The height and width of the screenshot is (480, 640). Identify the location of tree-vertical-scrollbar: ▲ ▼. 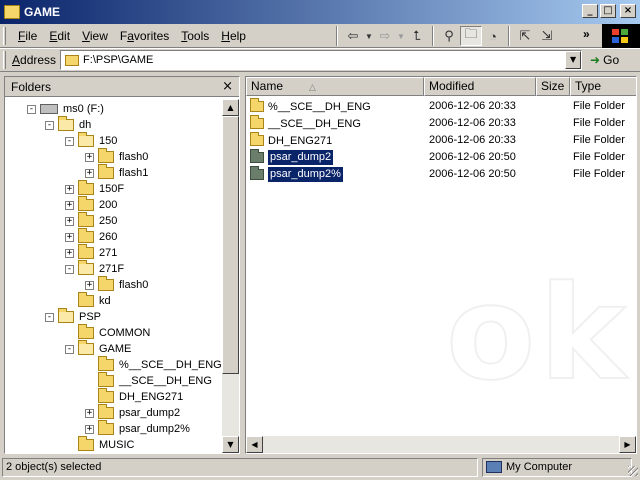
(230, 276).